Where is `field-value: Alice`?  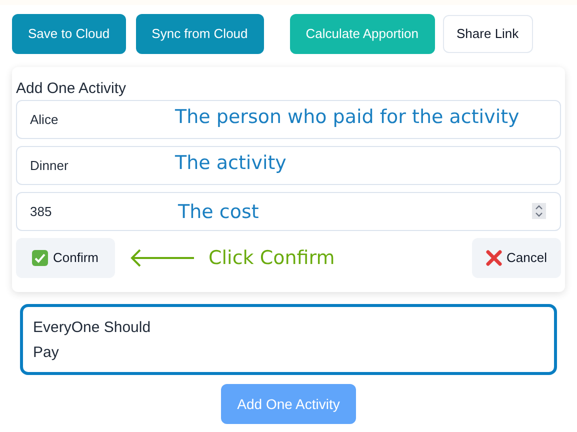 field-value: Alice is located at coordinates (44, 119).